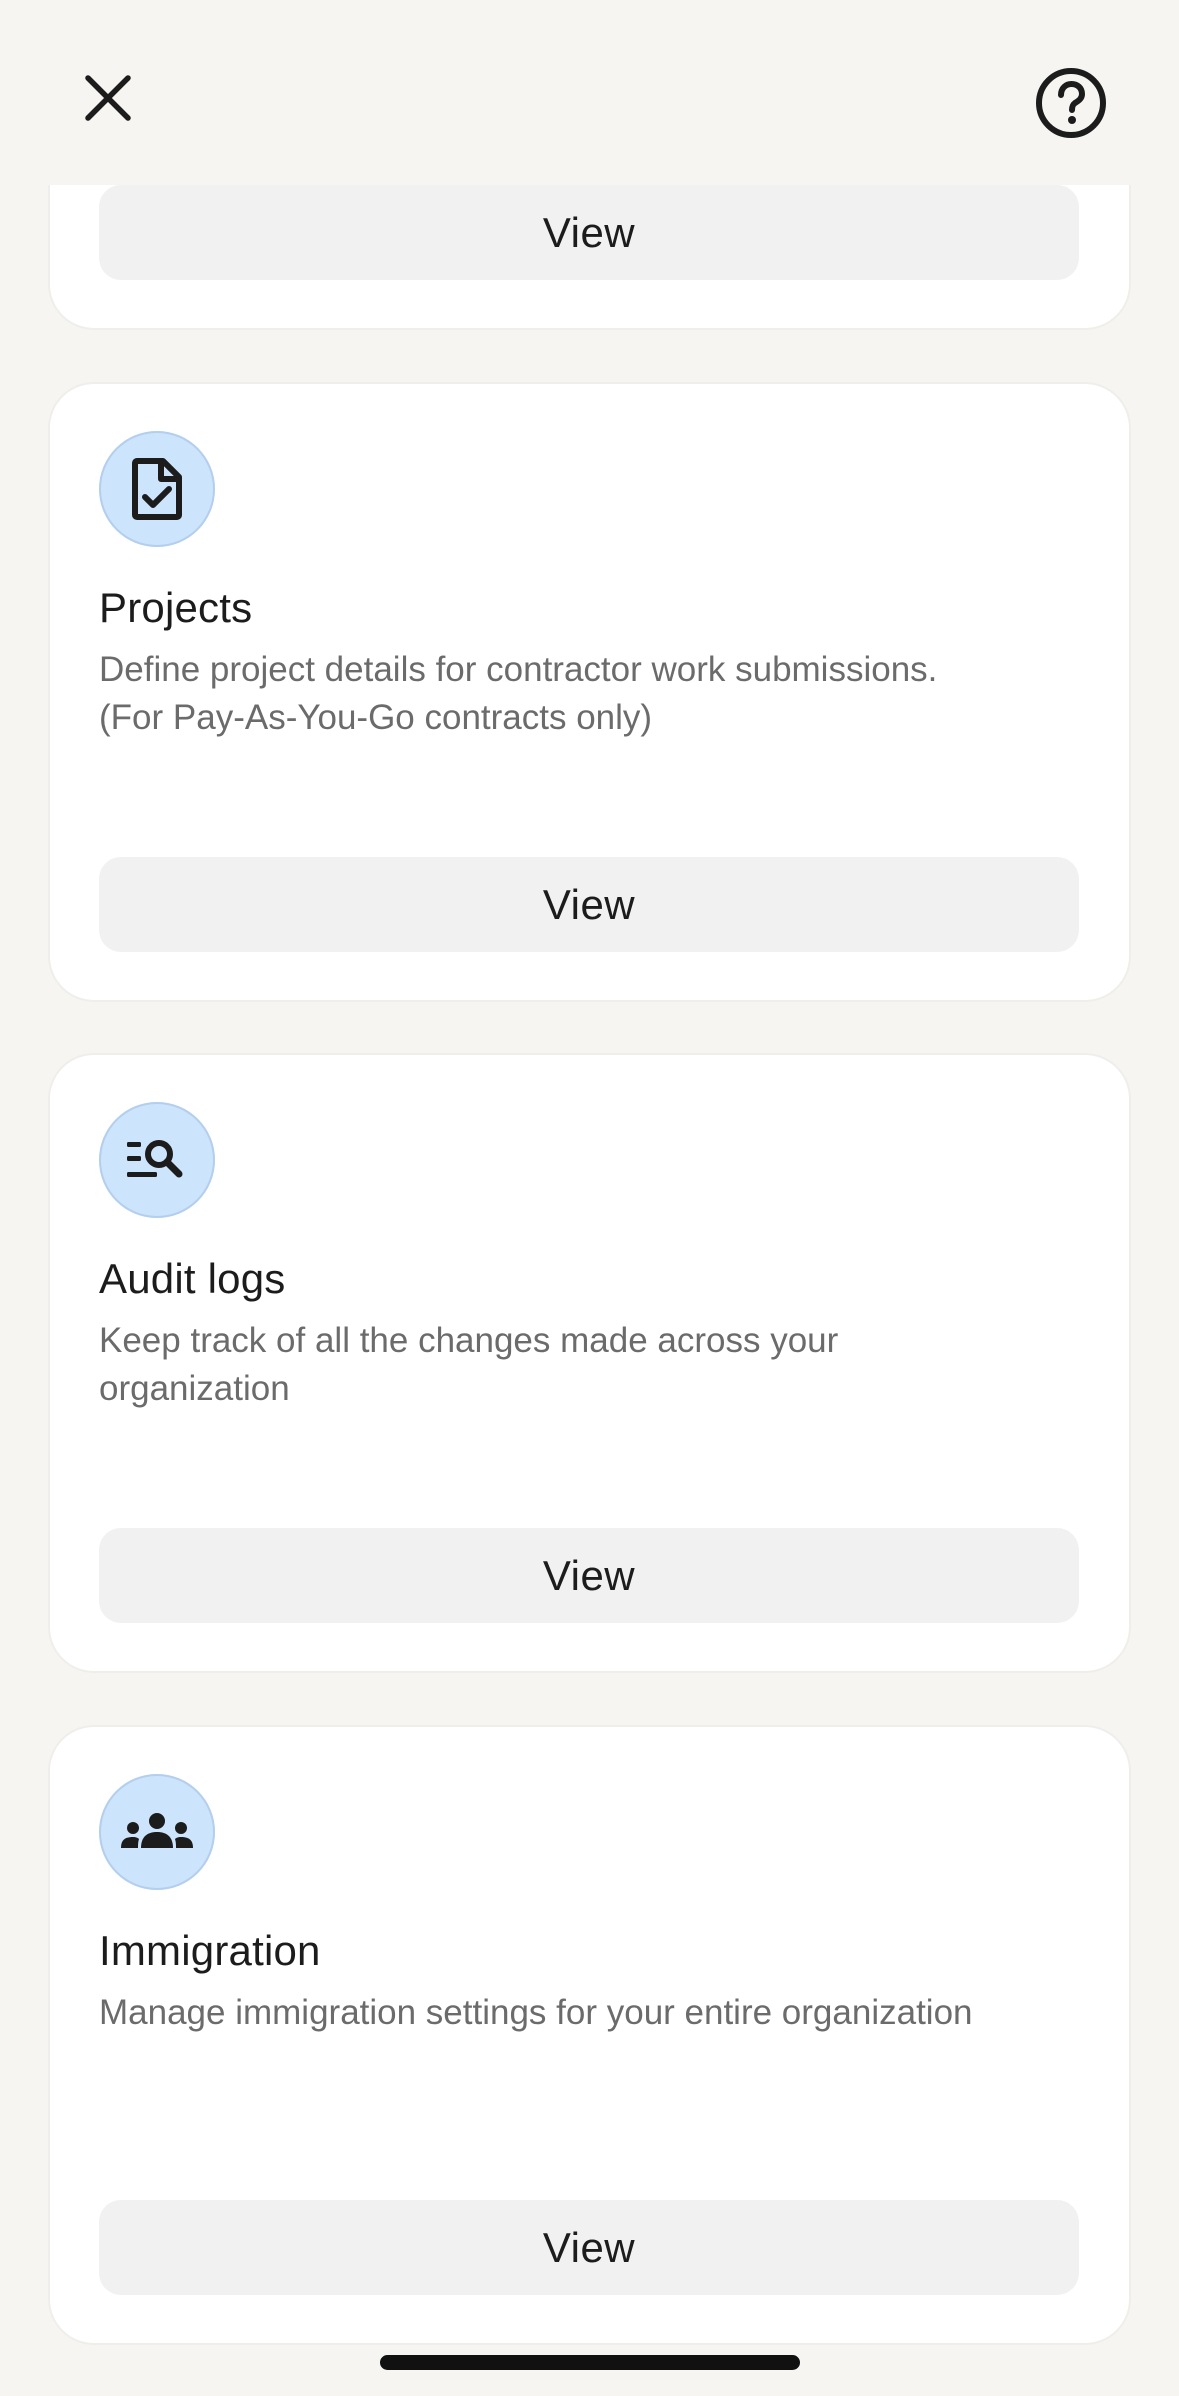  I want to click on home-indicator, so click(590, 2362).